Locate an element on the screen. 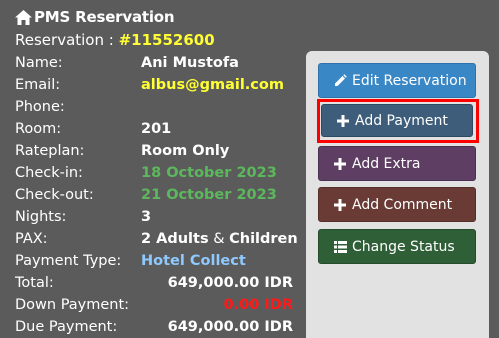 The image size is (499, 338). checkout-label: Check-out: is located at coordinates (54, 195).